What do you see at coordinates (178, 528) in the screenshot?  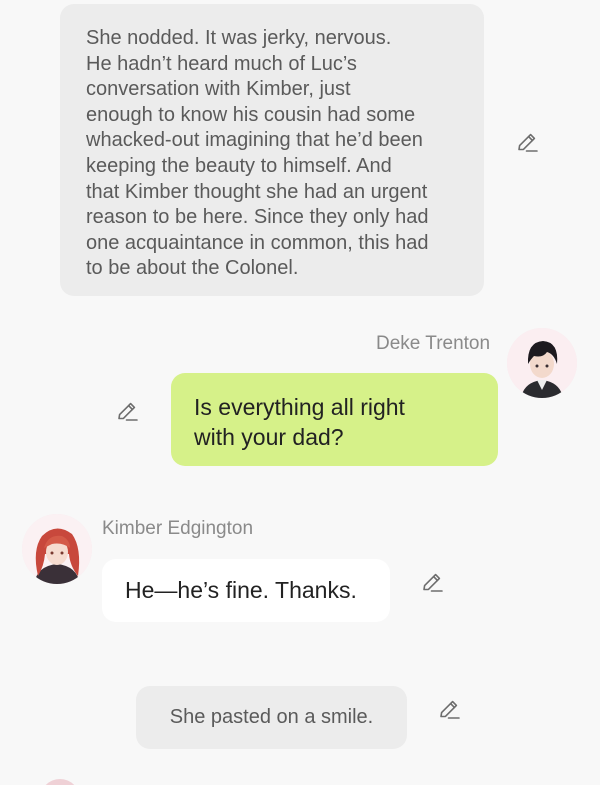 I see `speaker-name-kimber: Kimber Edgington` at bounding box center [178, 528].